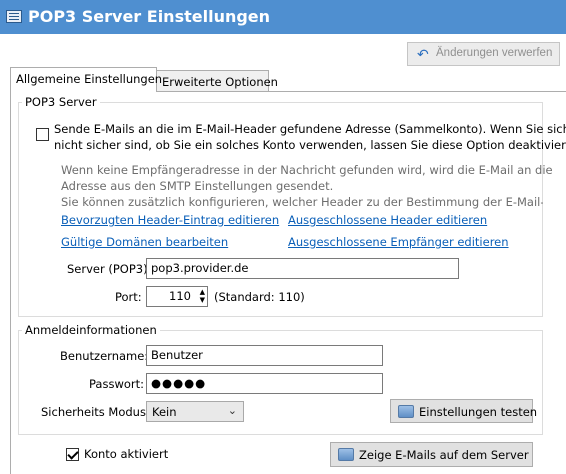 The image size is (566, 474). I want to click on catchall-checkbox, so click(42, 134).